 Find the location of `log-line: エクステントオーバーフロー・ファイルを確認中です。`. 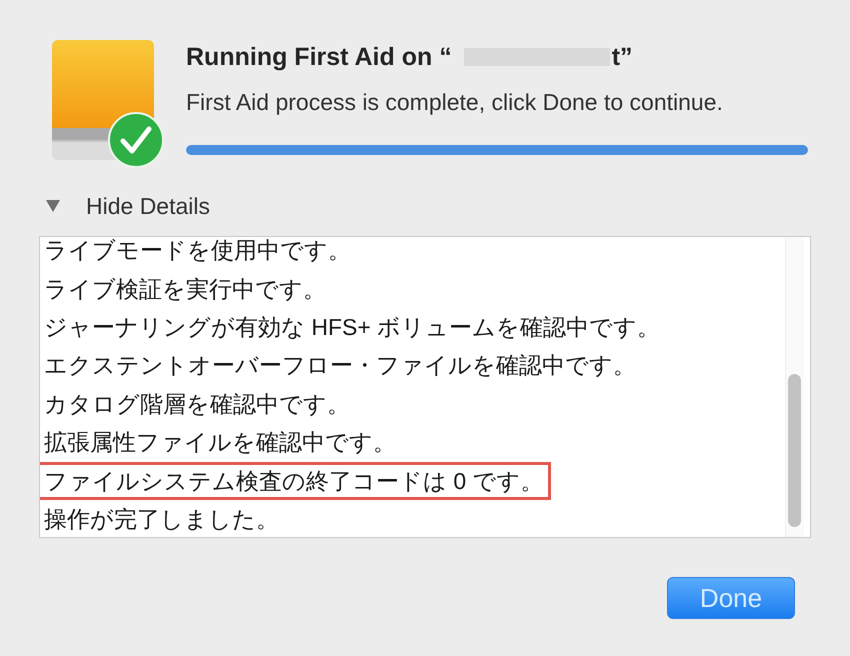

log-line: エクステントオーバーフロー・ファイルを確認中です。 is located at coordinates (340, 365).